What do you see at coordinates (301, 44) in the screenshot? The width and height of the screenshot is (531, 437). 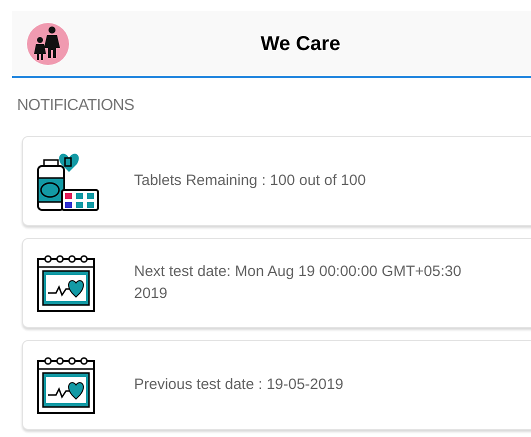 I see `app-title: We Care` at bounding box center [301, 44].